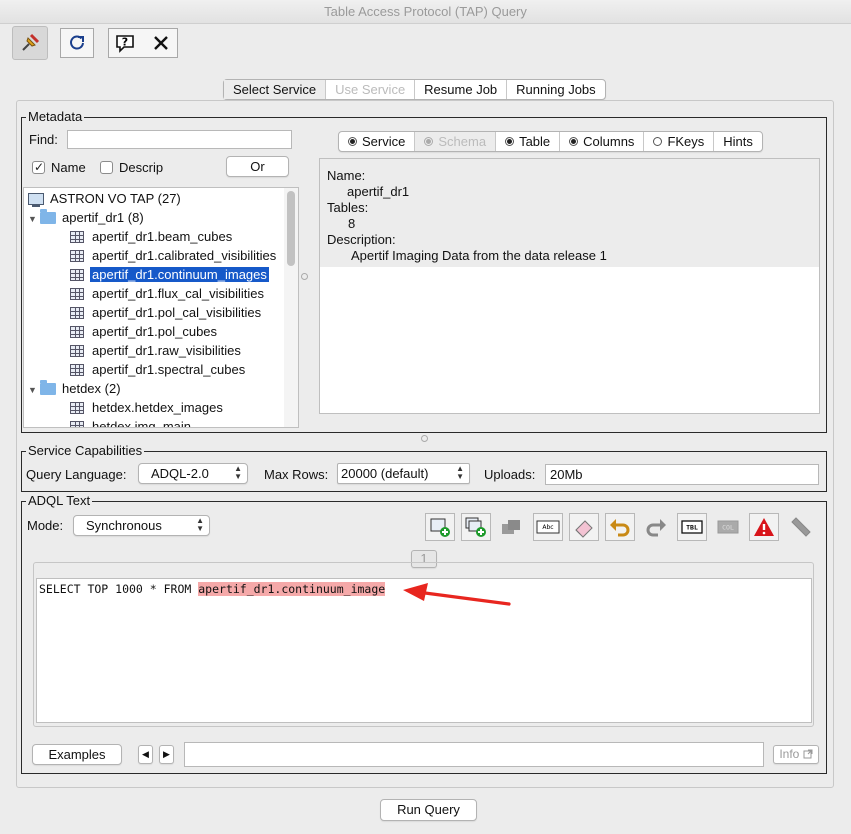 This screenshot has width=851, height=834. Describe the element at coordinates (428, 810) in the screenshot. I see `run-query-button: Run Query` at that location.